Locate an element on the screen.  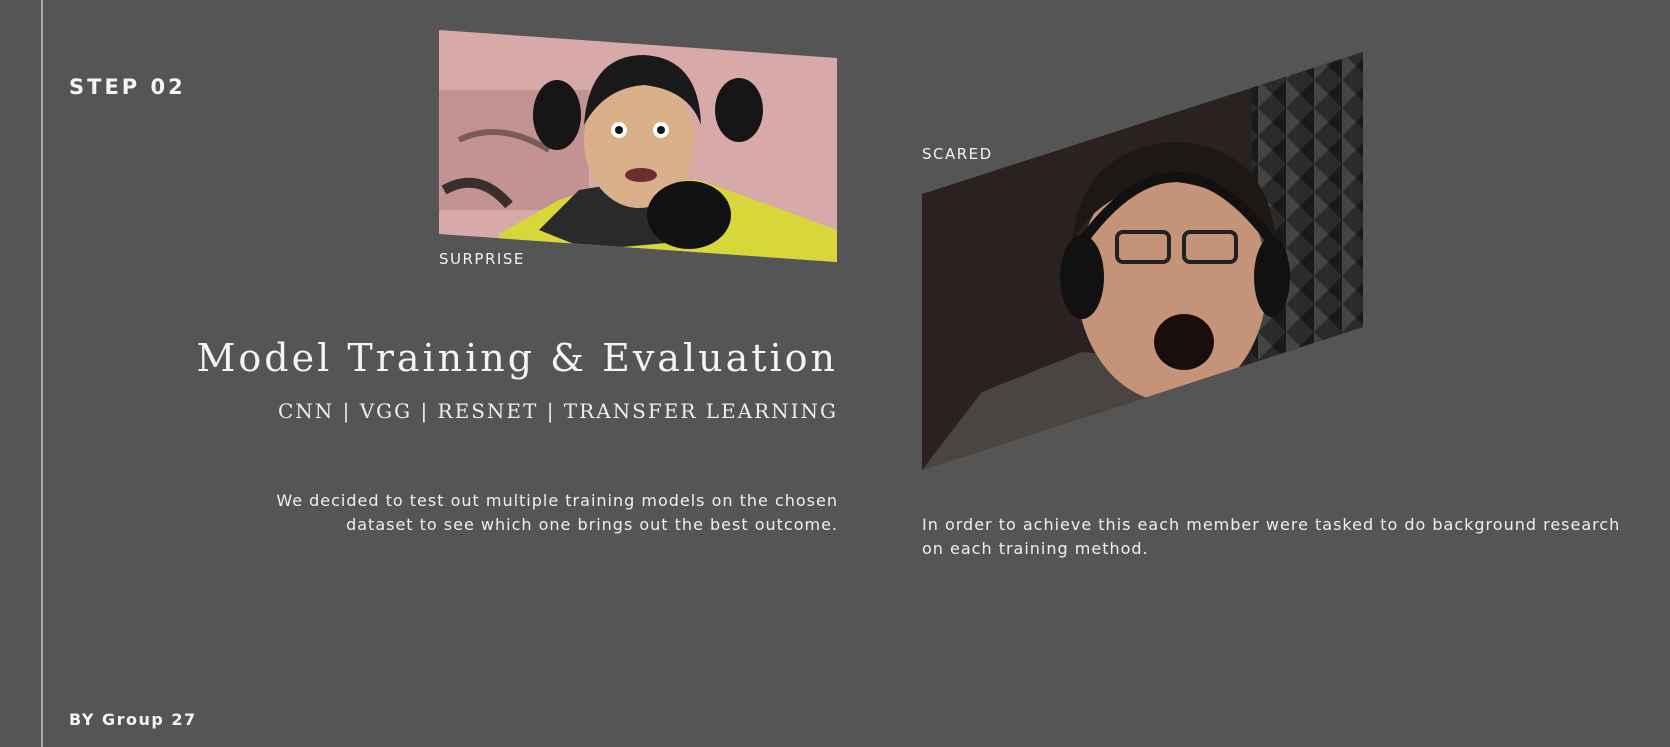
step-label: STEP 02 is located at coordinates (127, 87).